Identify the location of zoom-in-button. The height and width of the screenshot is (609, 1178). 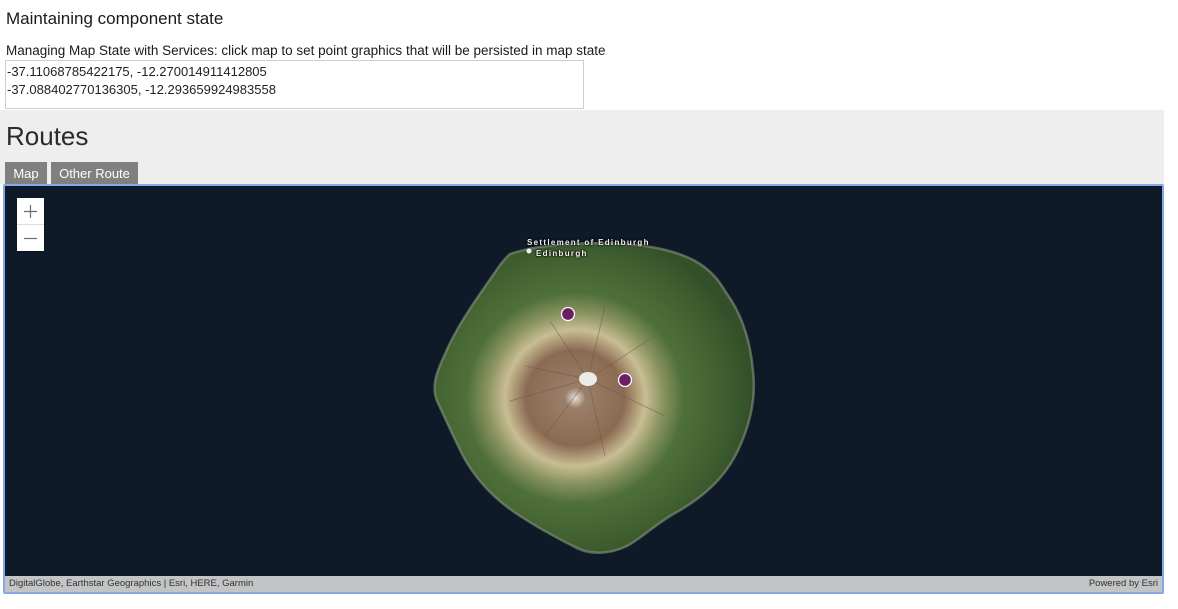
(30, 211).